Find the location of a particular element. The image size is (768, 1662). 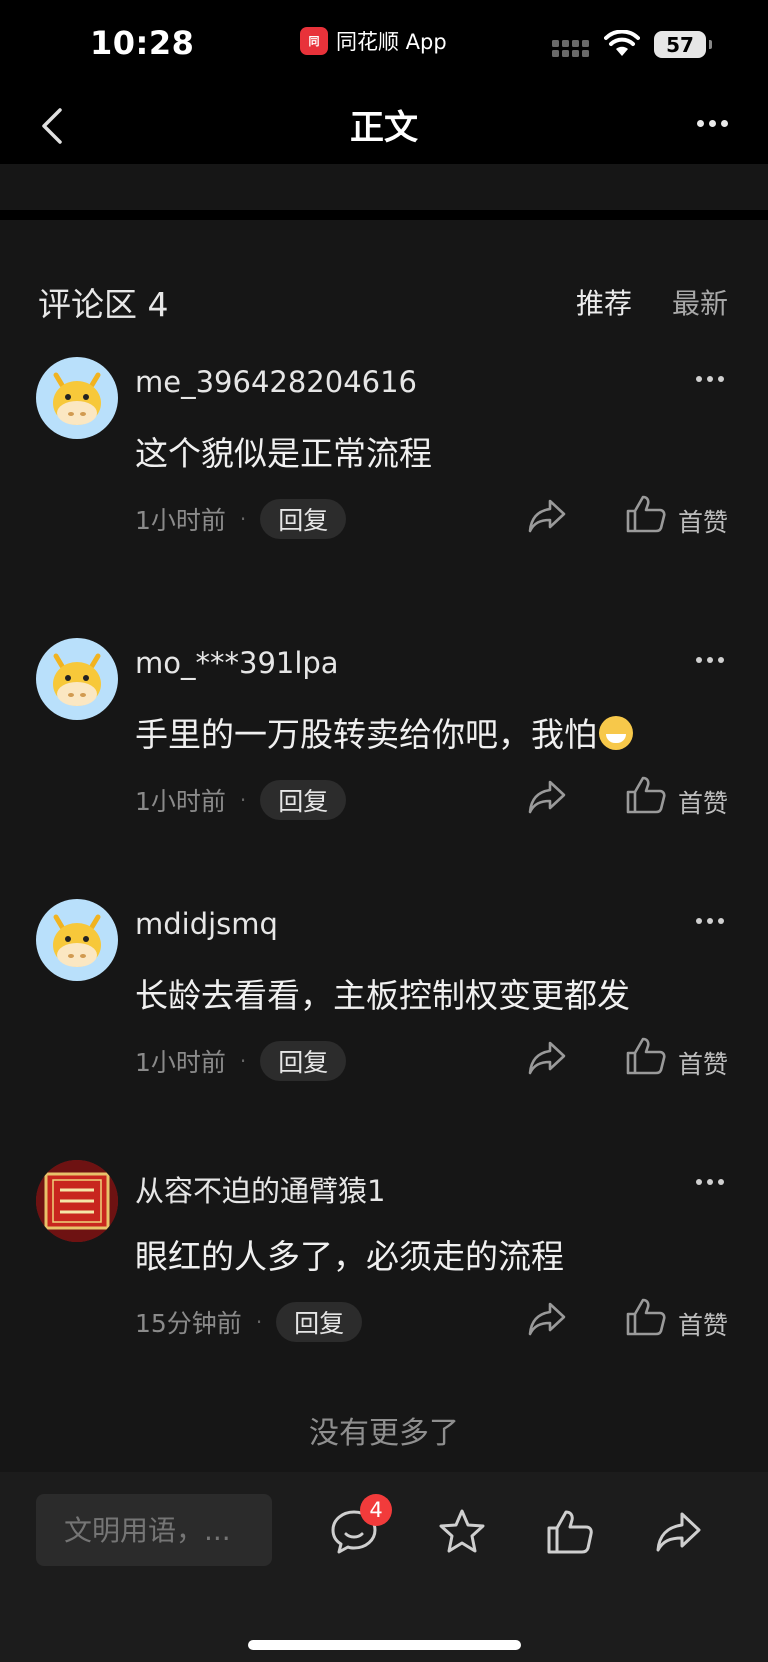

comment-username: mo_***391lpa is located at coordinates (237, 663).